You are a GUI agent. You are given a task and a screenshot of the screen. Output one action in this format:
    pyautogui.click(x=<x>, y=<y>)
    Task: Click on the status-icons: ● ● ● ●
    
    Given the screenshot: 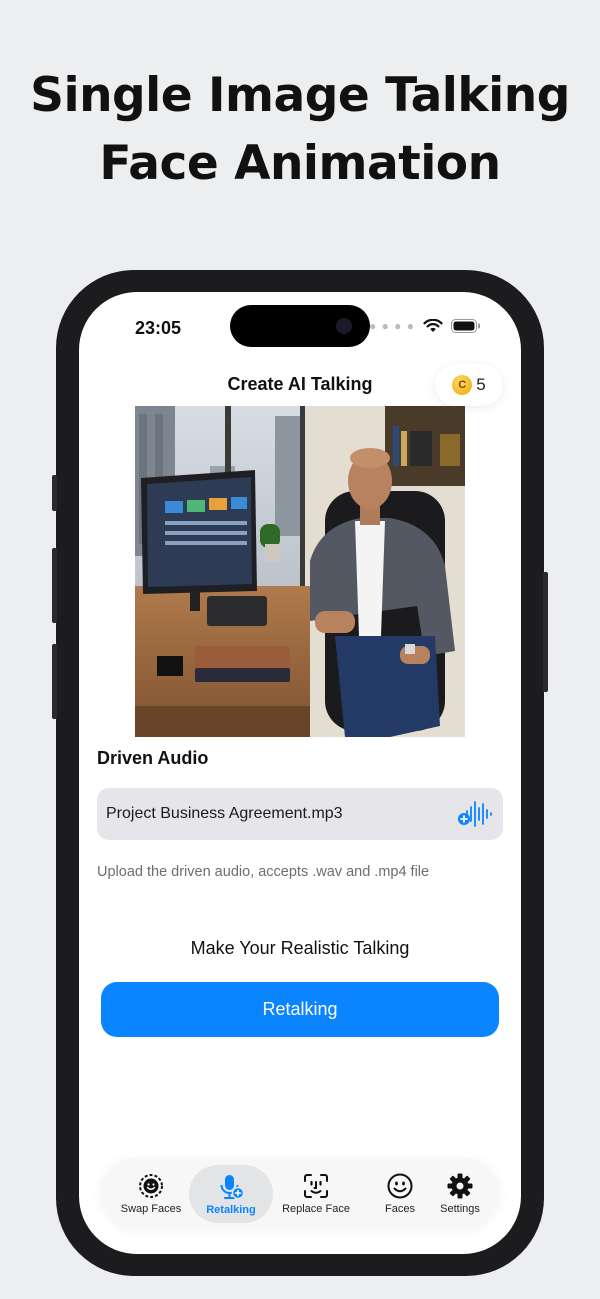 What is the action you would take?
    pyautogui.click(x=425, y=326)
    